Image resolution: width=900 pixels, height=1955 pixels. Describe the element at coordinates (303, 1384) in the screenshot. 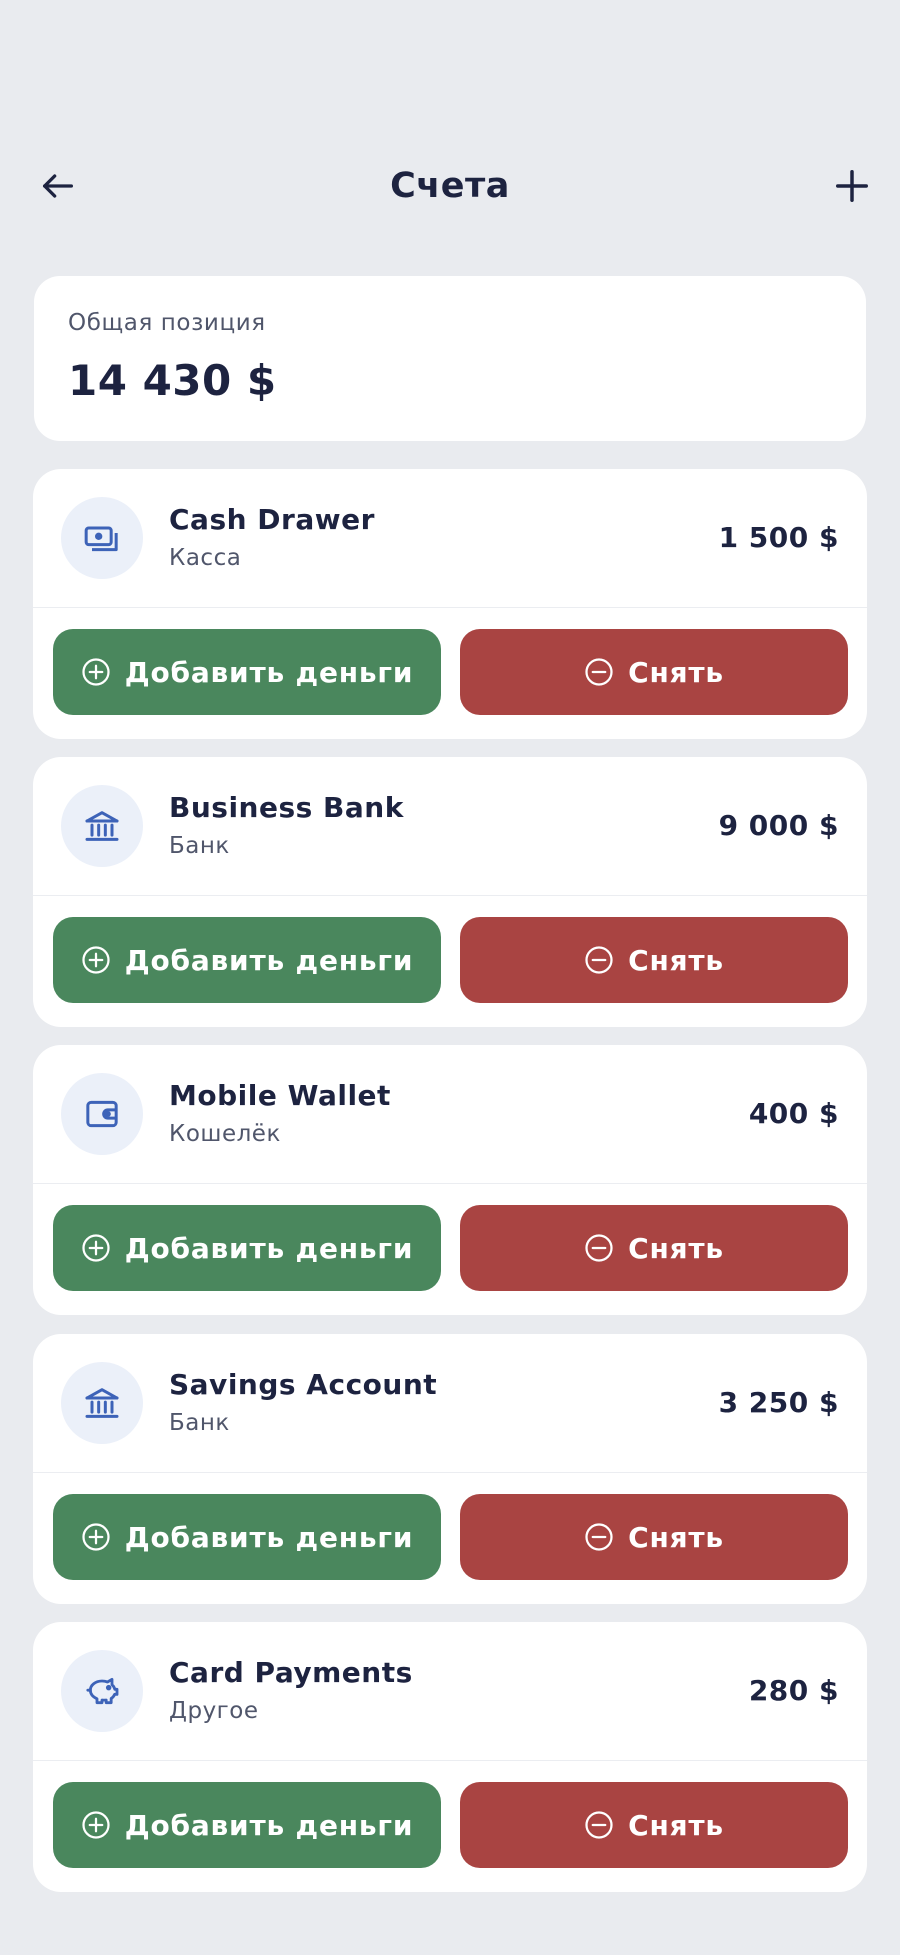

I see `account-name: Savings Account` at that location.